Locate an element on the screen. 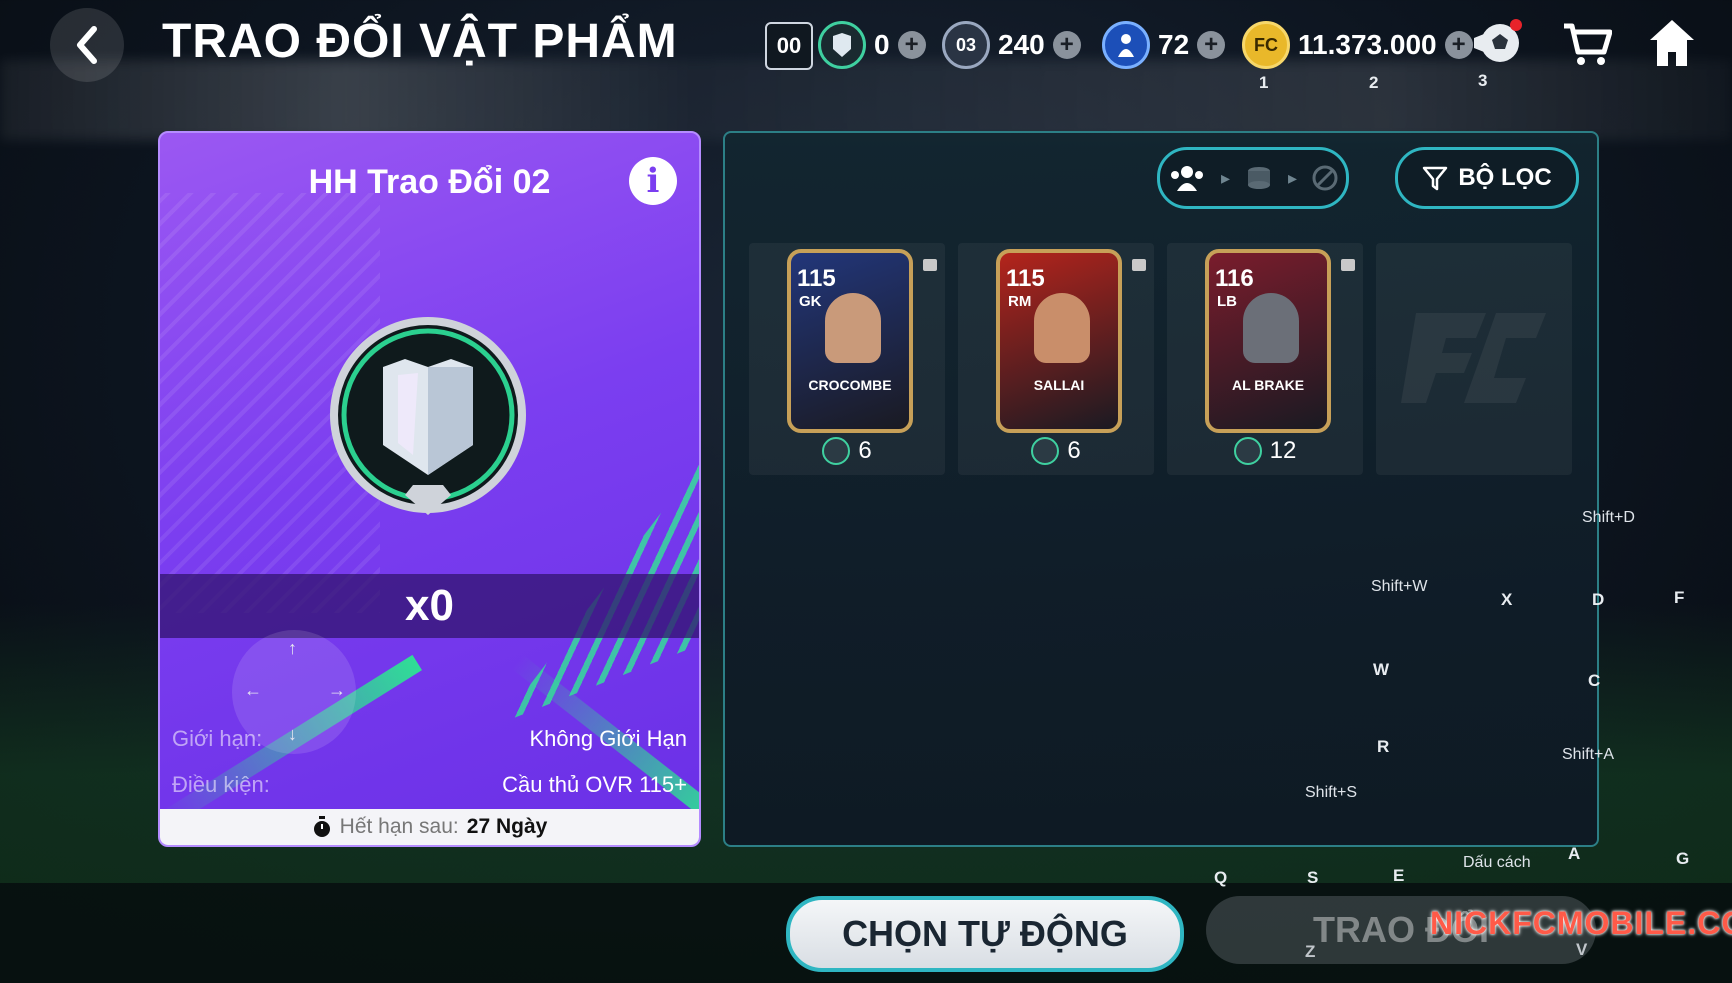 This screenshot has height=983, width=1732. stadium-lights is located at coordinates (866, 100).